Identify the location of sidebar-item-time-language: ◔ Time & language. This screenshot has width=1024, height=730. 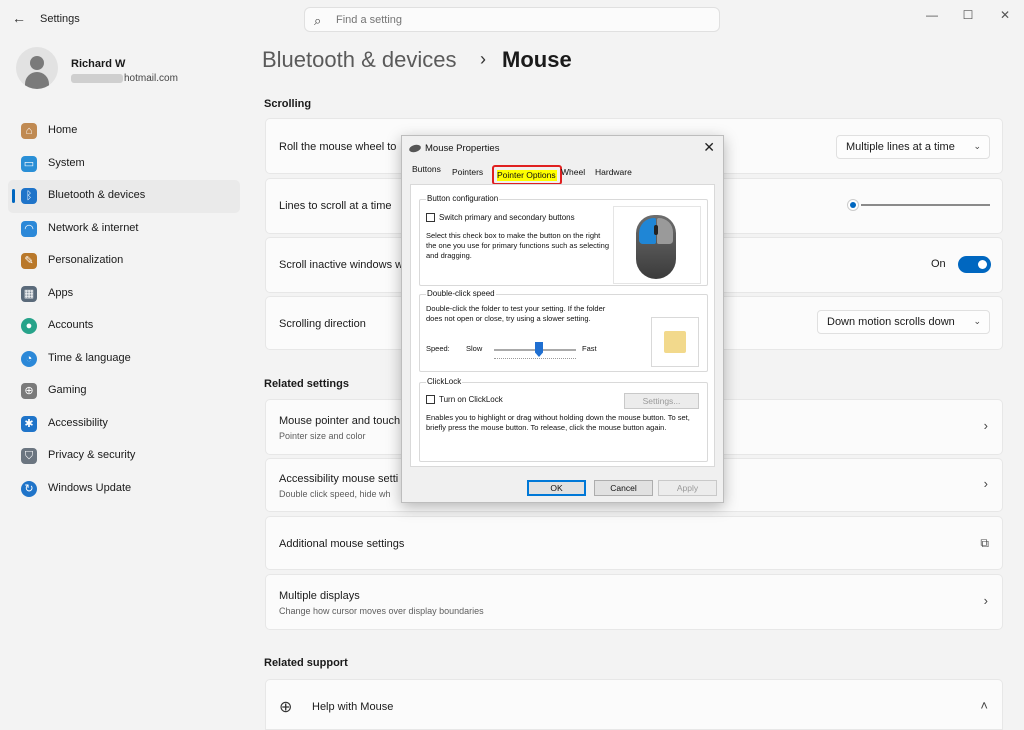
(124, 359).